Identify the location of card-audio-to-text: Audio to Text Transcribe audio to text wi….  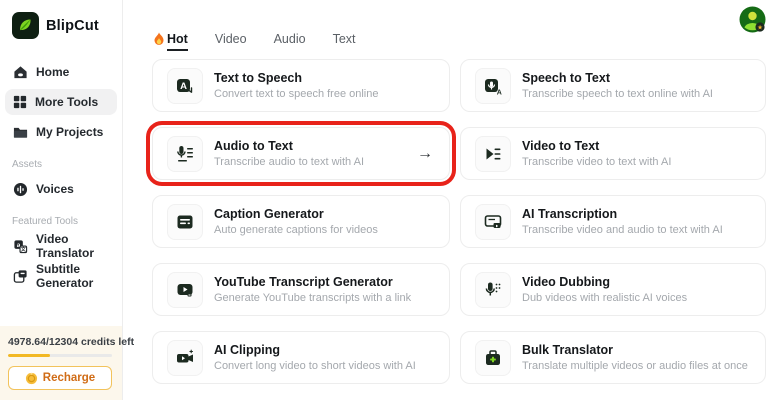
(301, 153).